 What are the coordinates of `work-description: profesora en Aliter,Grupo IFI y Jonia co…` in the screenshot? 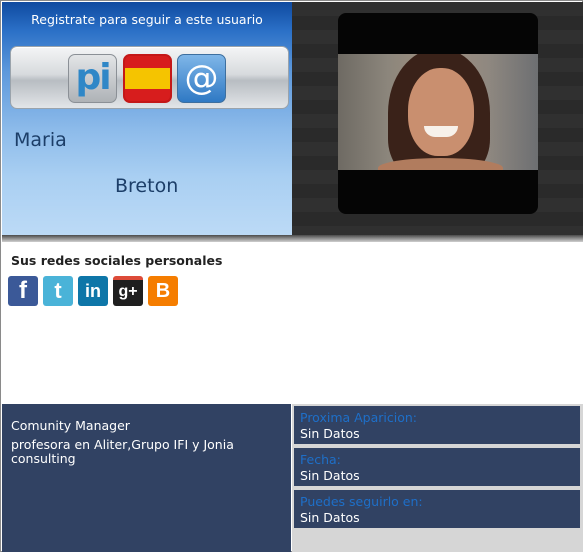 It's located at (122, 451).